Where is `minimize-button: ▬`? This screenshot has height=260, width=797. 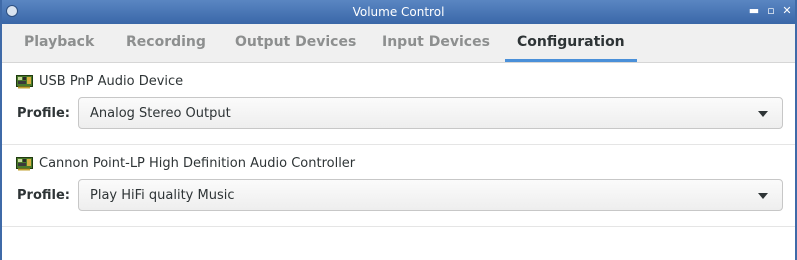 minimize-button: ▬ is located at coordinates (754, 11).